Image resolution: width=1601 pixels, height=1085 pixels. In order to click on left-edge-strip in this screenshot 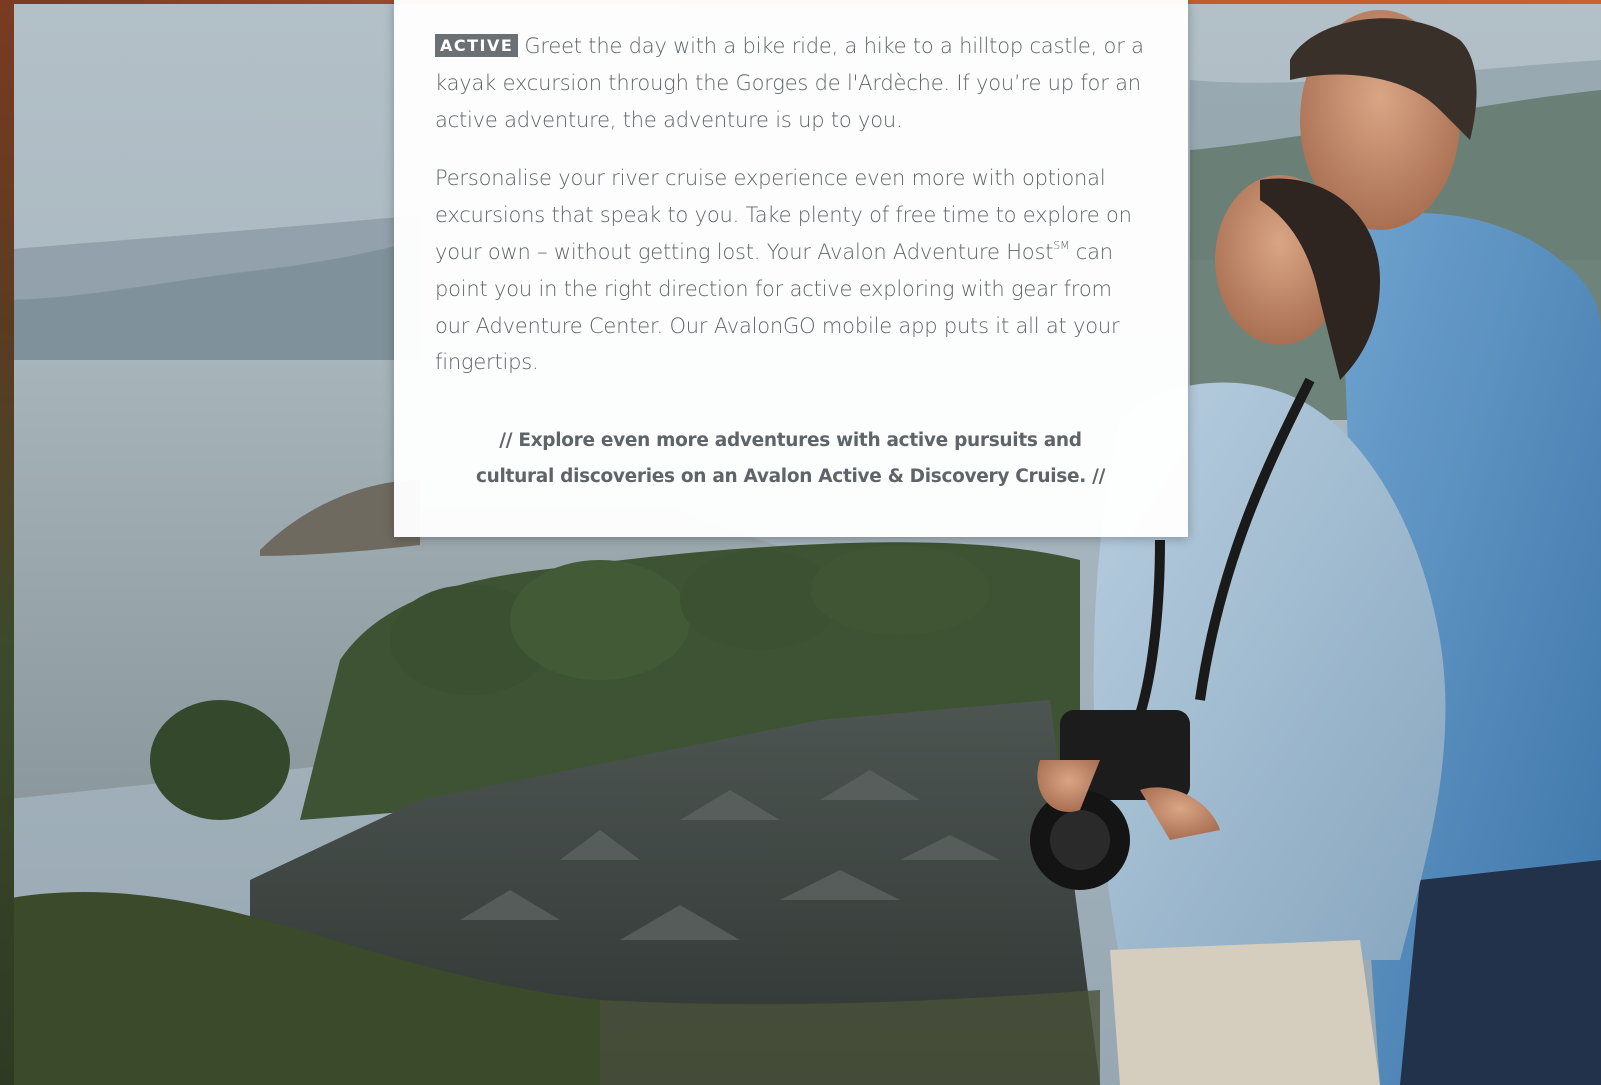, I will do `click(7, 542)`.